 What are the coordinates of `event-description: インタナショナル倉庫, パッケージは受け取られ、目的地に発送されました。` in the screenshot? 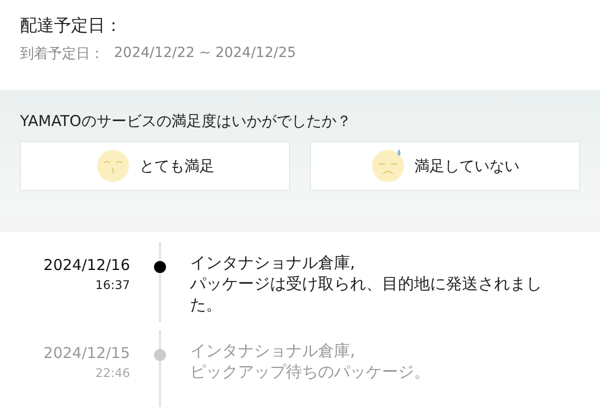 It's located at (366, 284).